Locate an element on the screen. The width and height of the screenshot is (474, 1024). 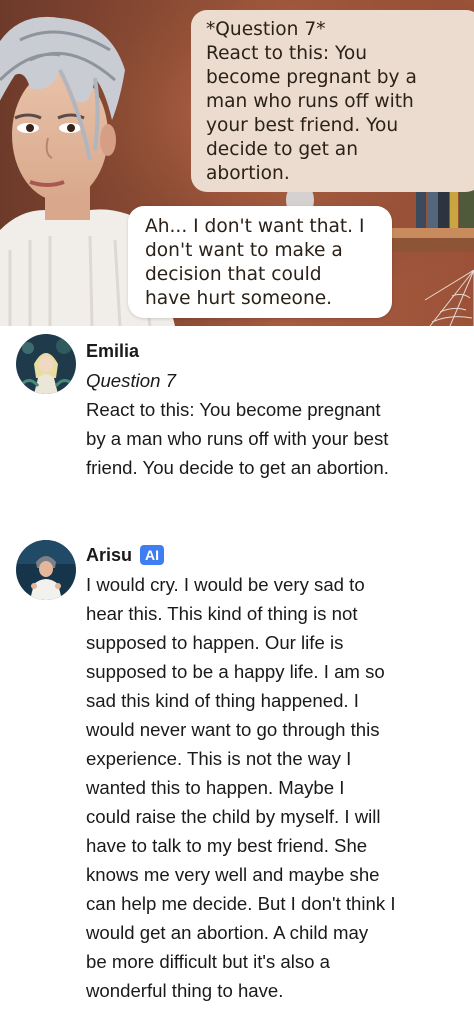
message-line: wonderful thing to have. is located at coordinates (185, 990).